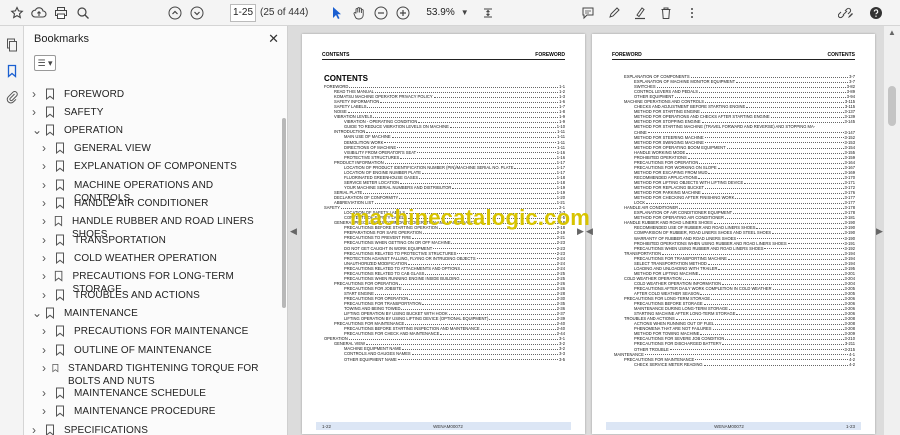 The height and width of the screenshot is (435, 900). I want to click on zoom-level: 53.9%, so click(440, 12).